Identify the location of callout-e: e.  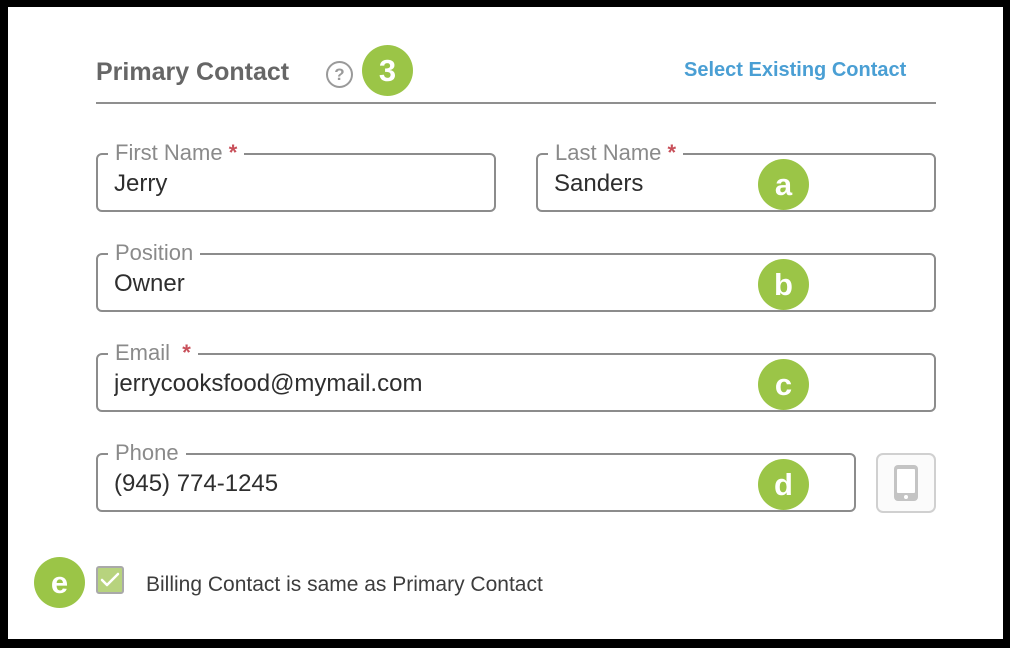
(59, 582).